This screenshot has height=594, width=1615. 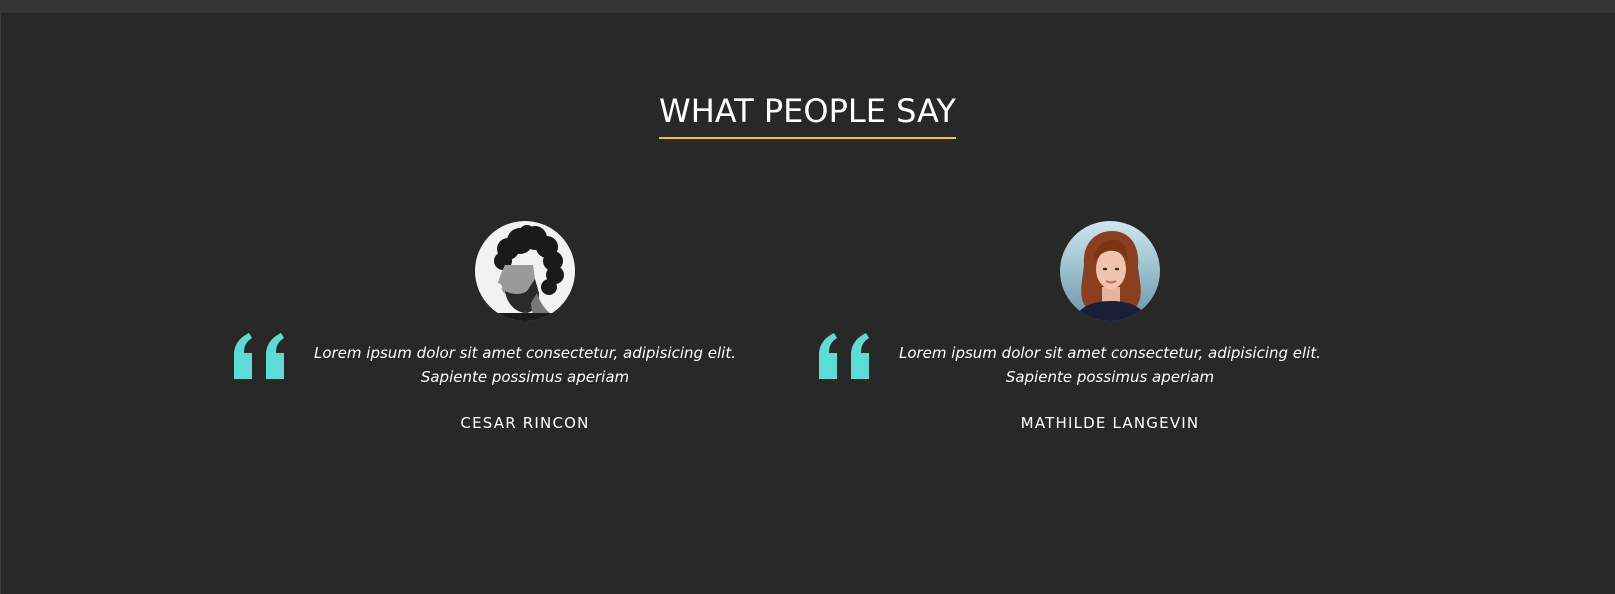 I want to click on testimonial-author: CESAR RINCON, so click(x=525, y=423).